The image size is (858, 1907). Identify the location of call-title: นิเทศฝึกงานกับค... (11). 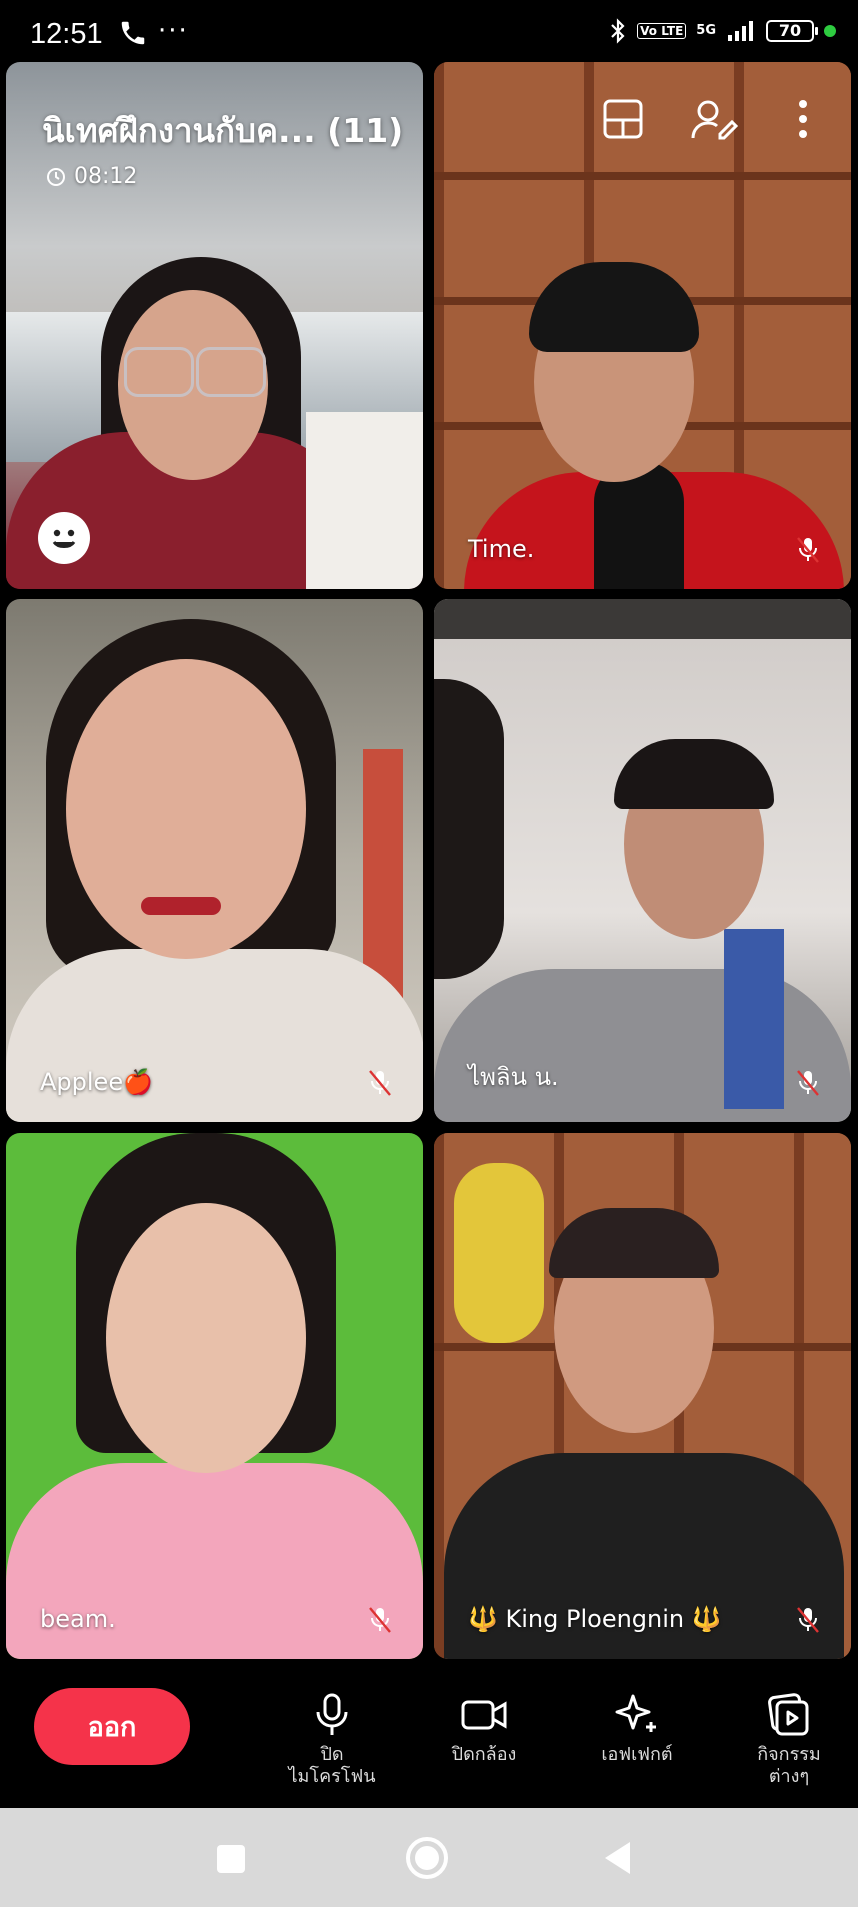
(223, 130).